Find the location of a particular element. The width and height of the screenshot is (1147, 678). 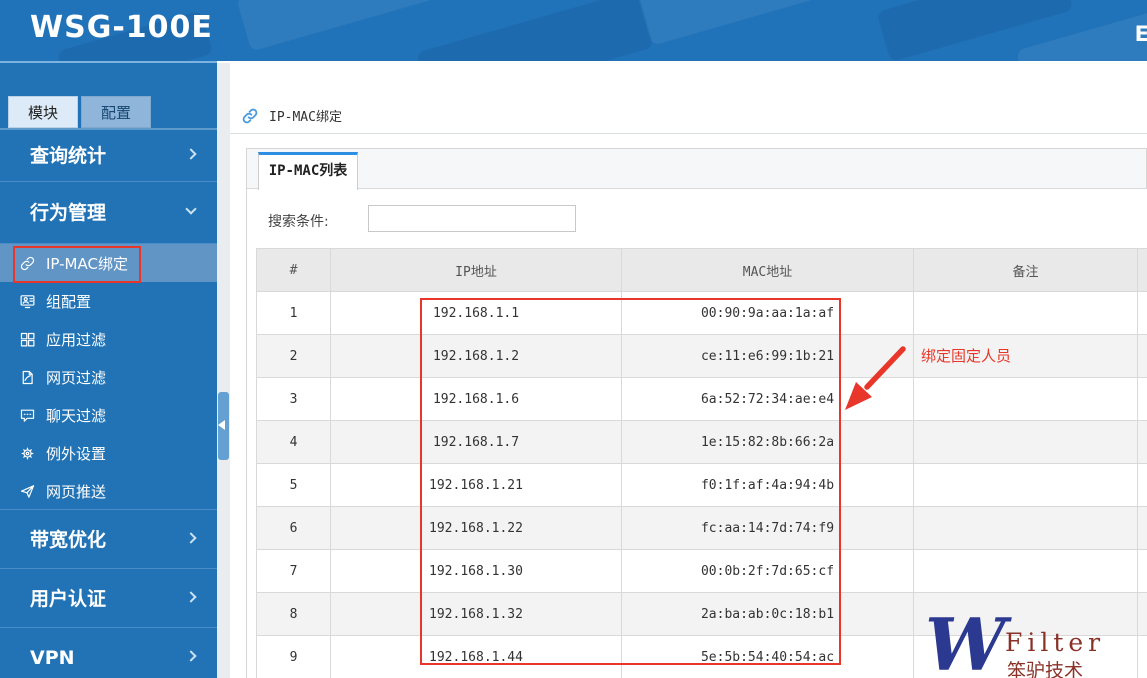

sidebar-item-web-push: 网页推送 is located at coordinates (108, 491).